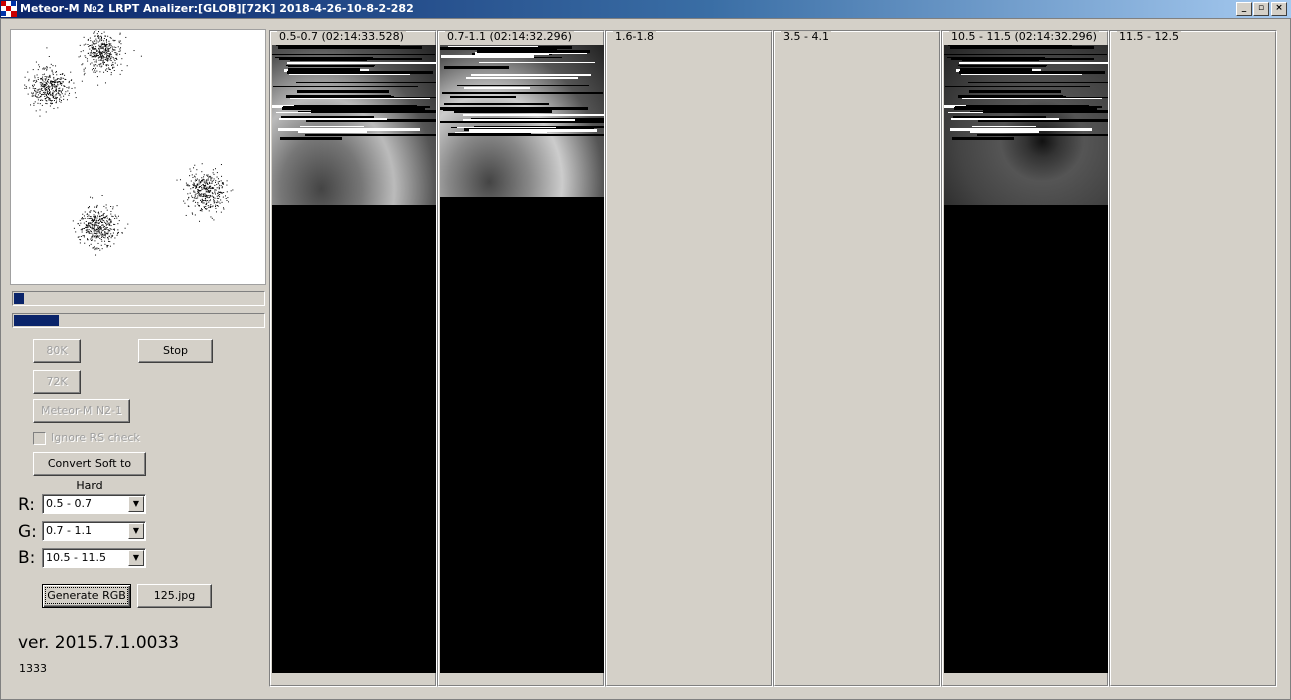  Describe the element at coordinates (1149, 36) in the screenshot. I see `channel-title: 11.5 - 12.5` at that location.